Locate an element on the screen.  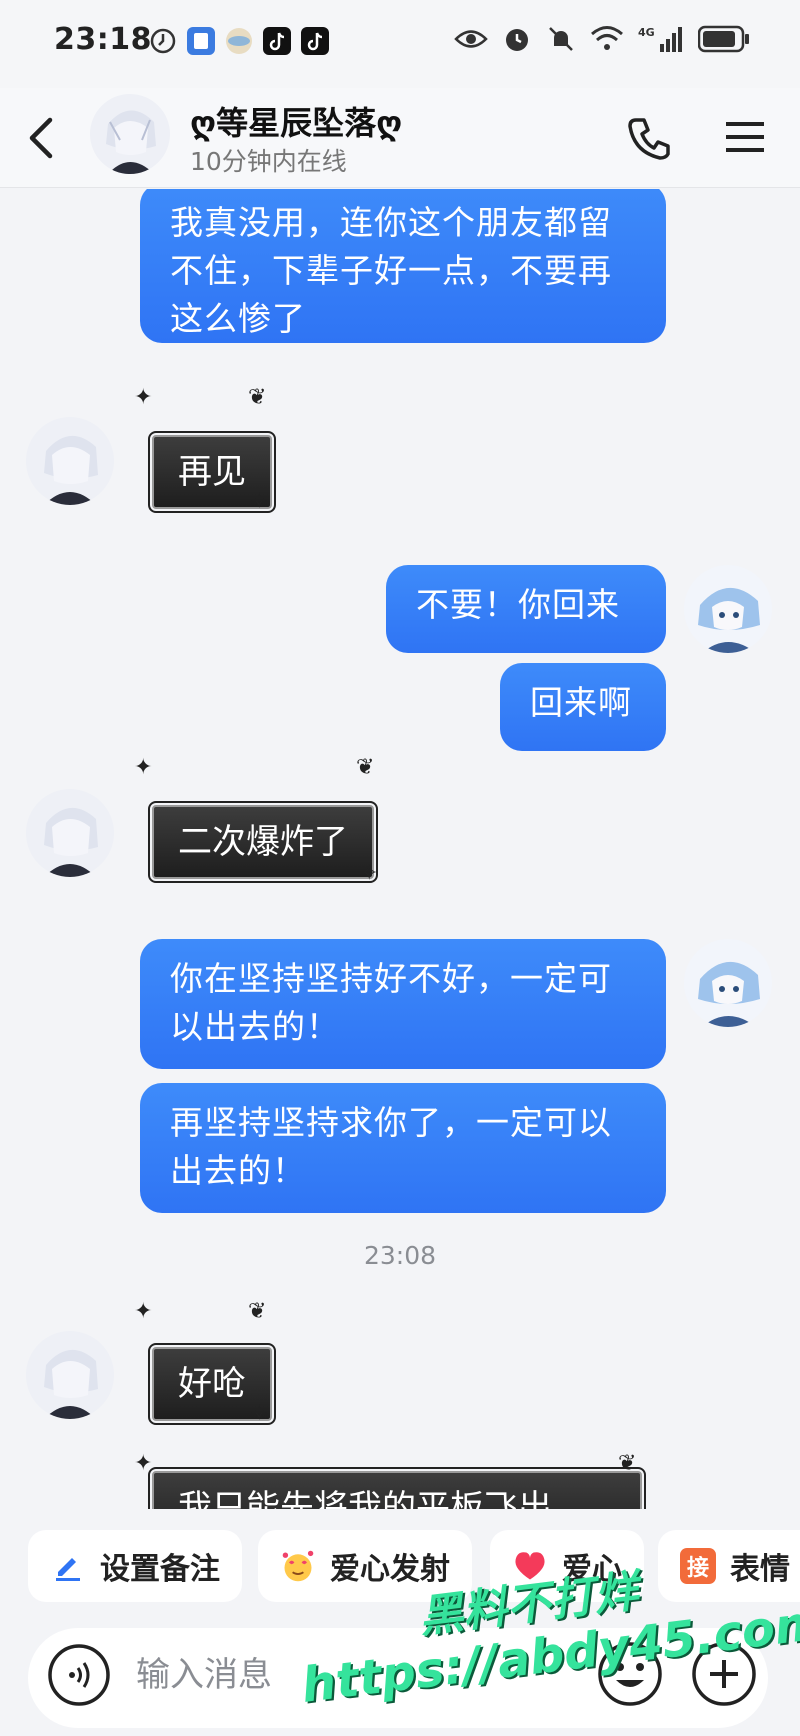
heart-face-icon is located at coordinates (298, 1566).